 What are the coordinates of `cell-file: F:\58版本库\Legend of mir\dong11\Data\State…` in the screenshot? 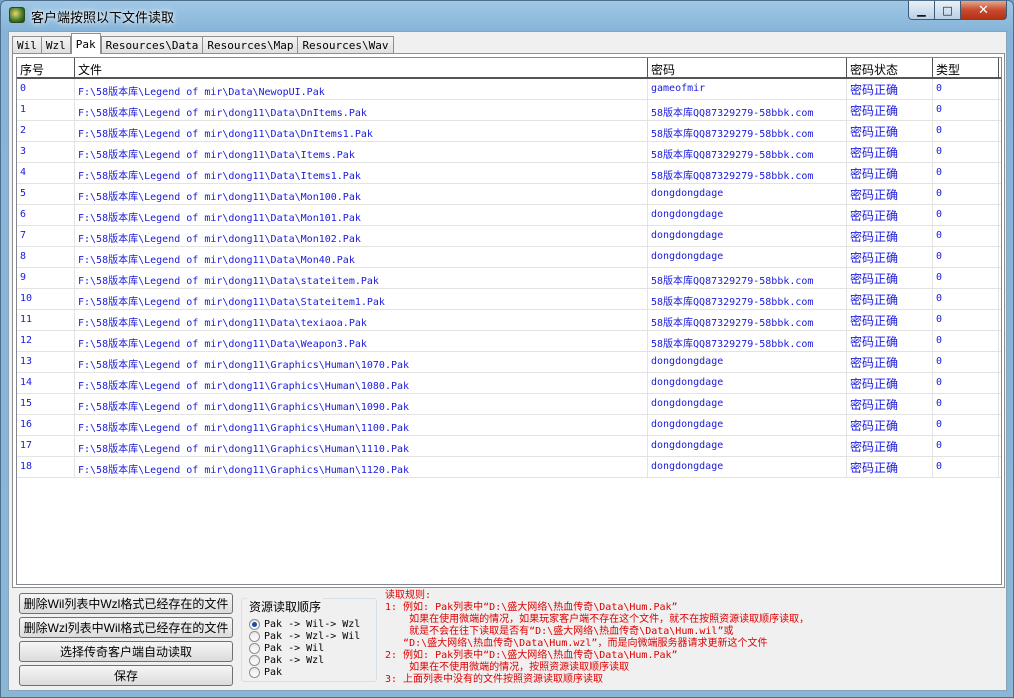 It's located at (361, 299).